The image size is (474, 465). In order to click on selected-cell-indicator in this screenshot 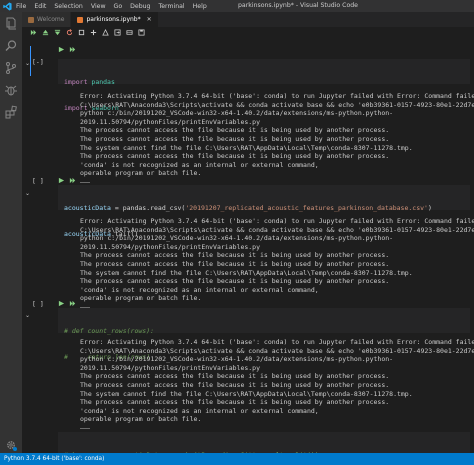, I will do `click(30, 61)`.